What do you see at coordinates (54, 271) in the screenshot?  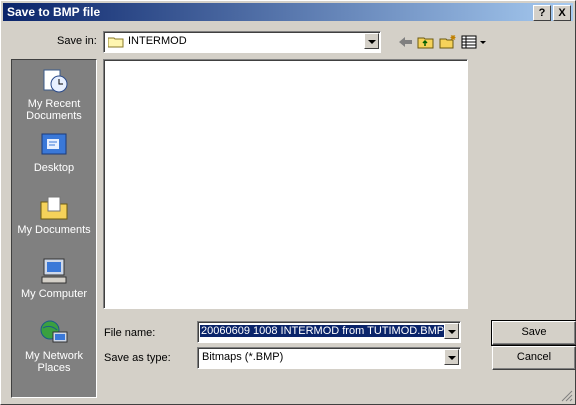 I see `my-computer-icon` at bounding box center [54, 271].